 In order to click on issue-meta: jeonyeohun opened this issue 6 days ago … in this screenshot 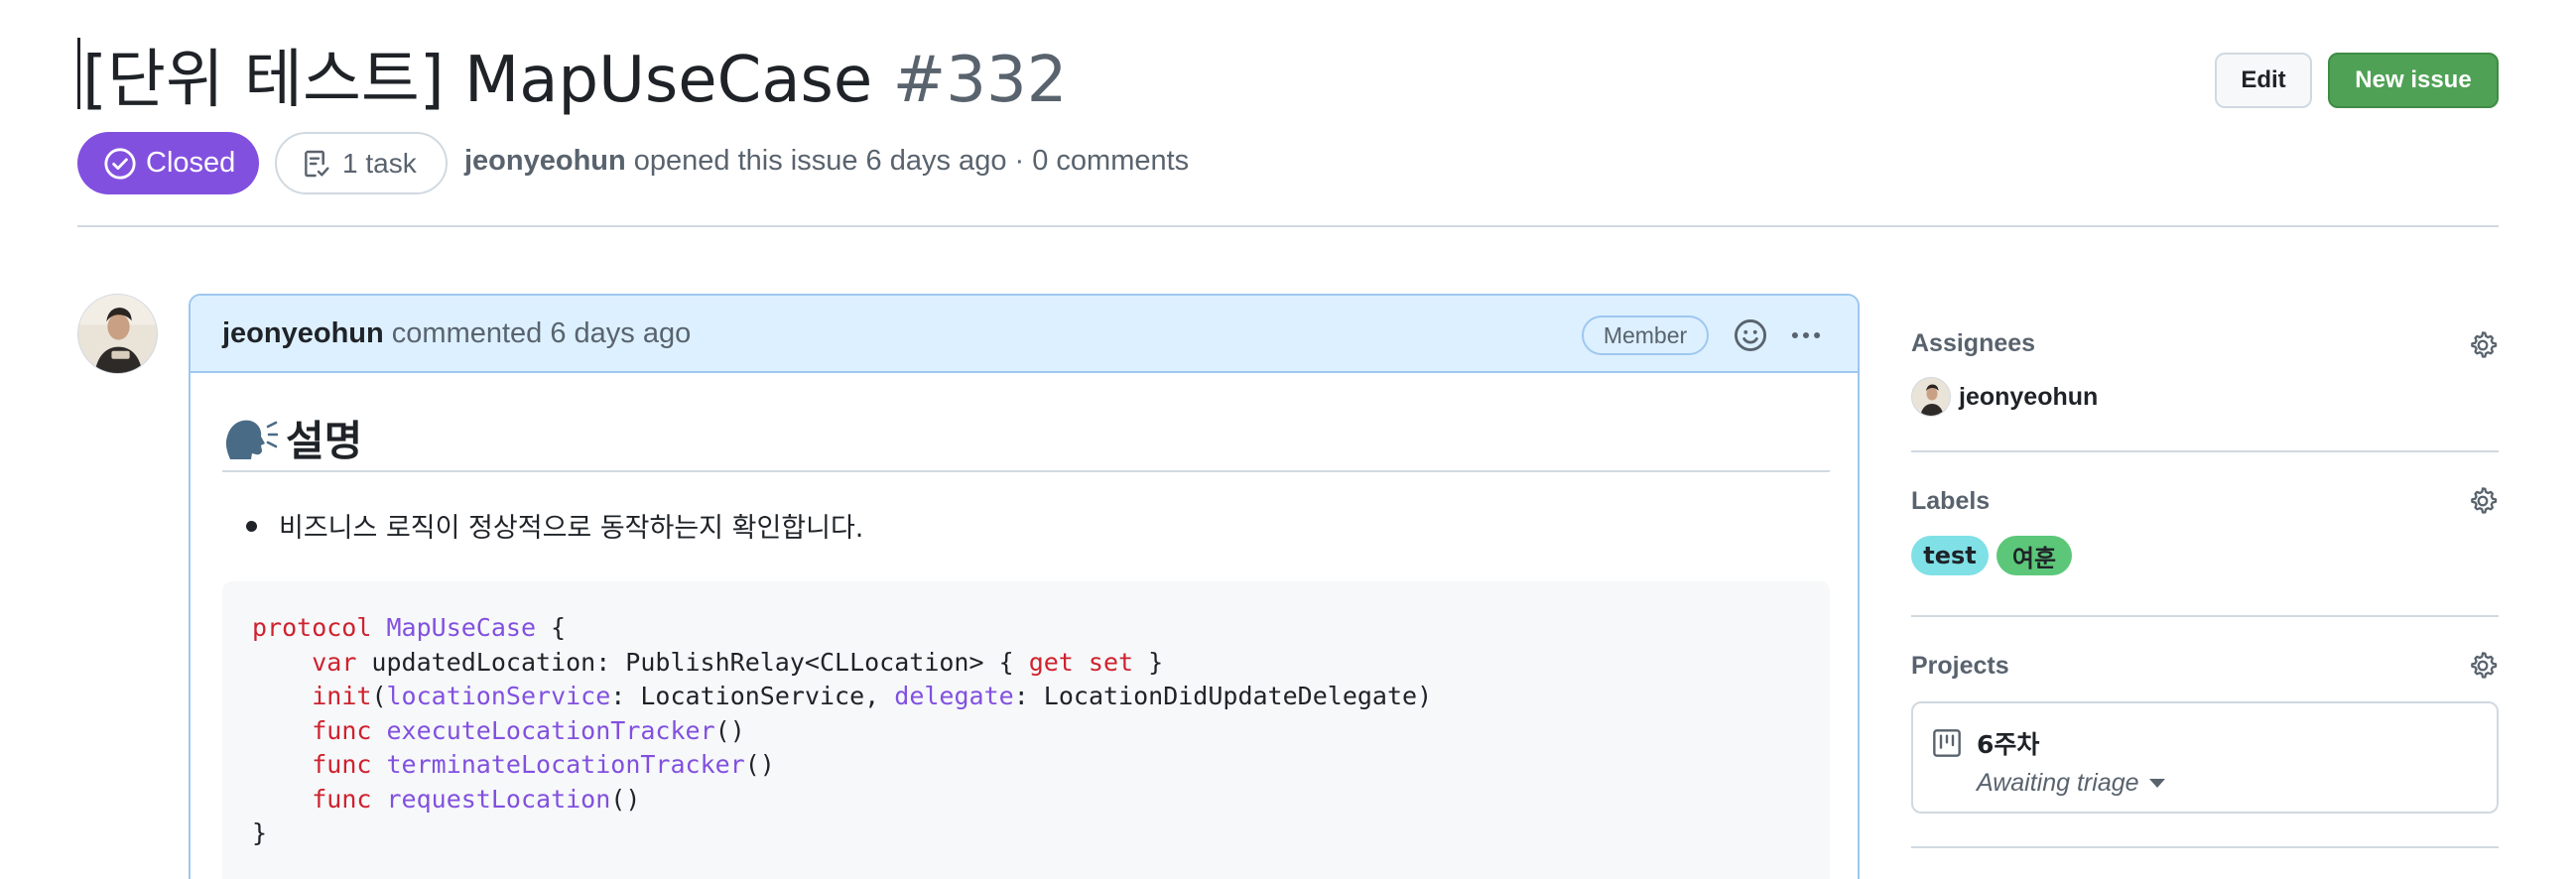, I will do `click(827, 161)`.